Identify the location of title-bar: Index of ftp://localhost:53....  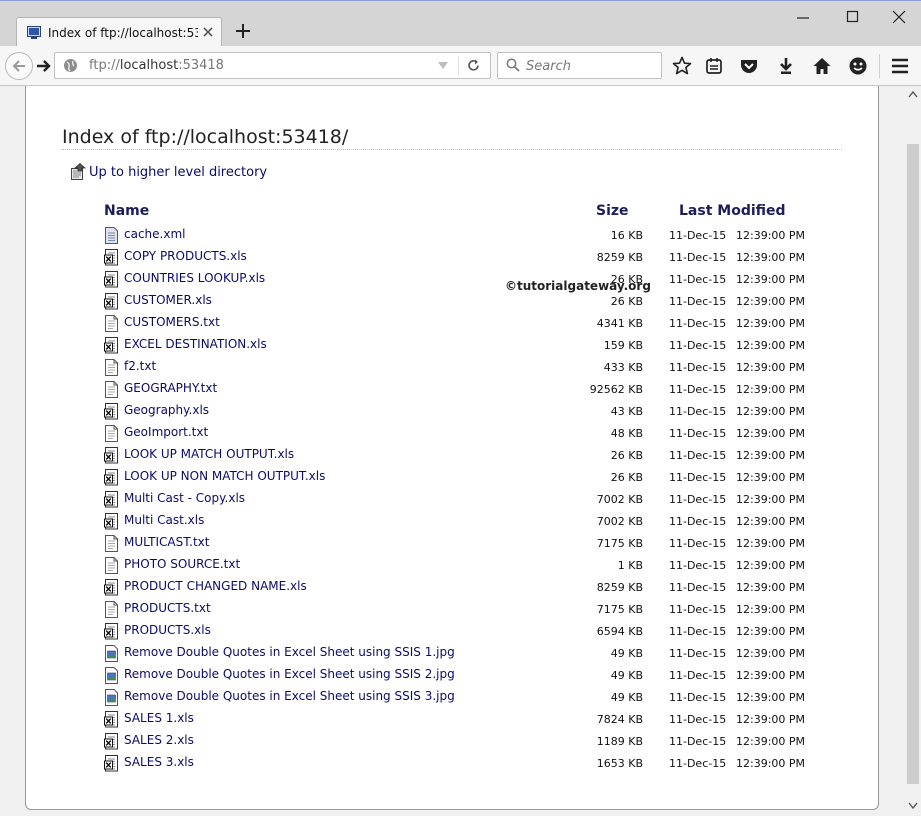
(460, 23).